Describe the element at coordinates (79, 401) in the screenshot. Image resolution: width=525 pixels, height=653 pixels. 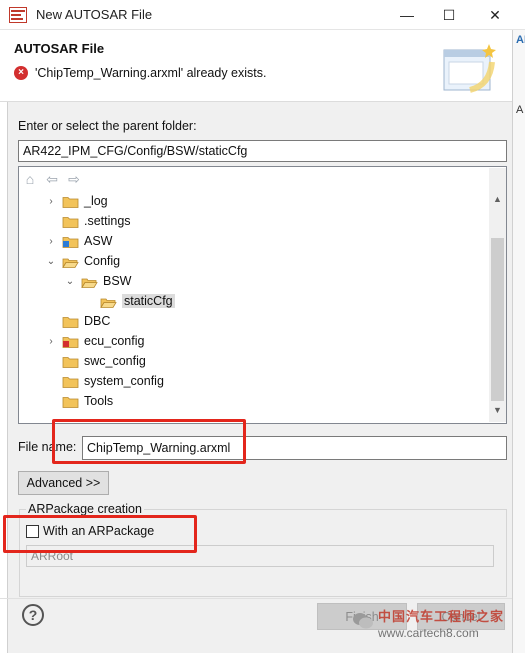
I see `tree-item: Tools` at that location.